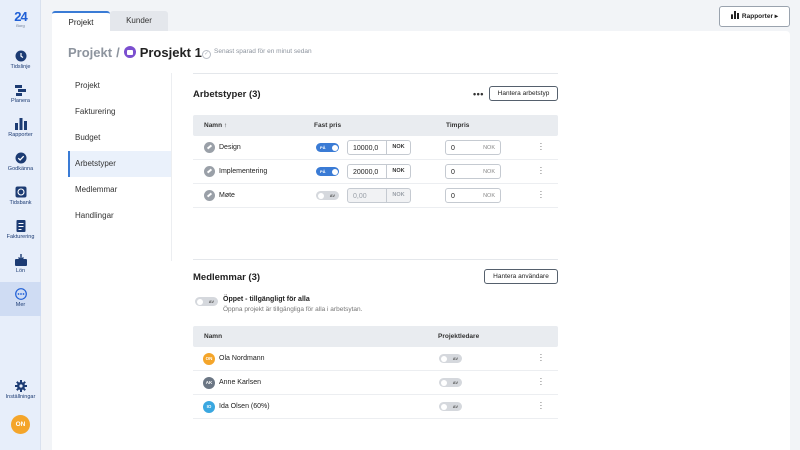  I want to click on nav-label: Planera, so click(20, 101).